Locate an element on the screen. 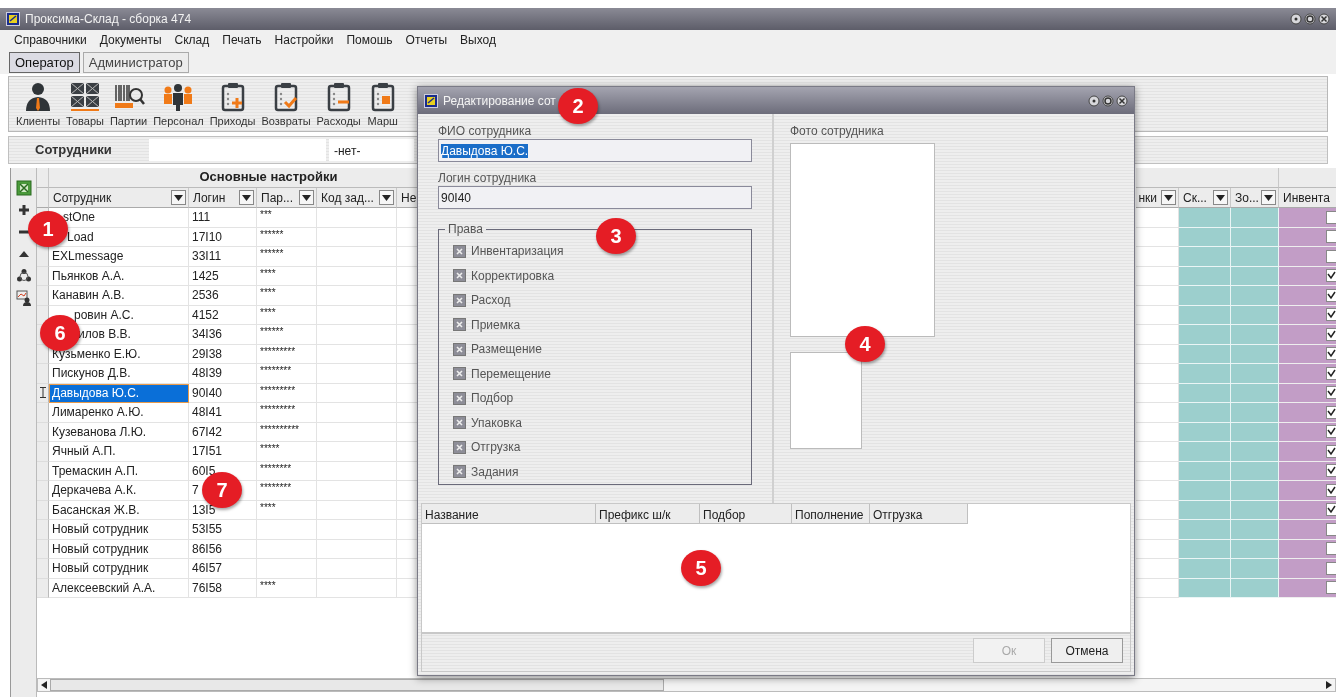 The image size is (1336, 697). table-cell: Пискунов Д.В. is located at coordinates (119, 374).